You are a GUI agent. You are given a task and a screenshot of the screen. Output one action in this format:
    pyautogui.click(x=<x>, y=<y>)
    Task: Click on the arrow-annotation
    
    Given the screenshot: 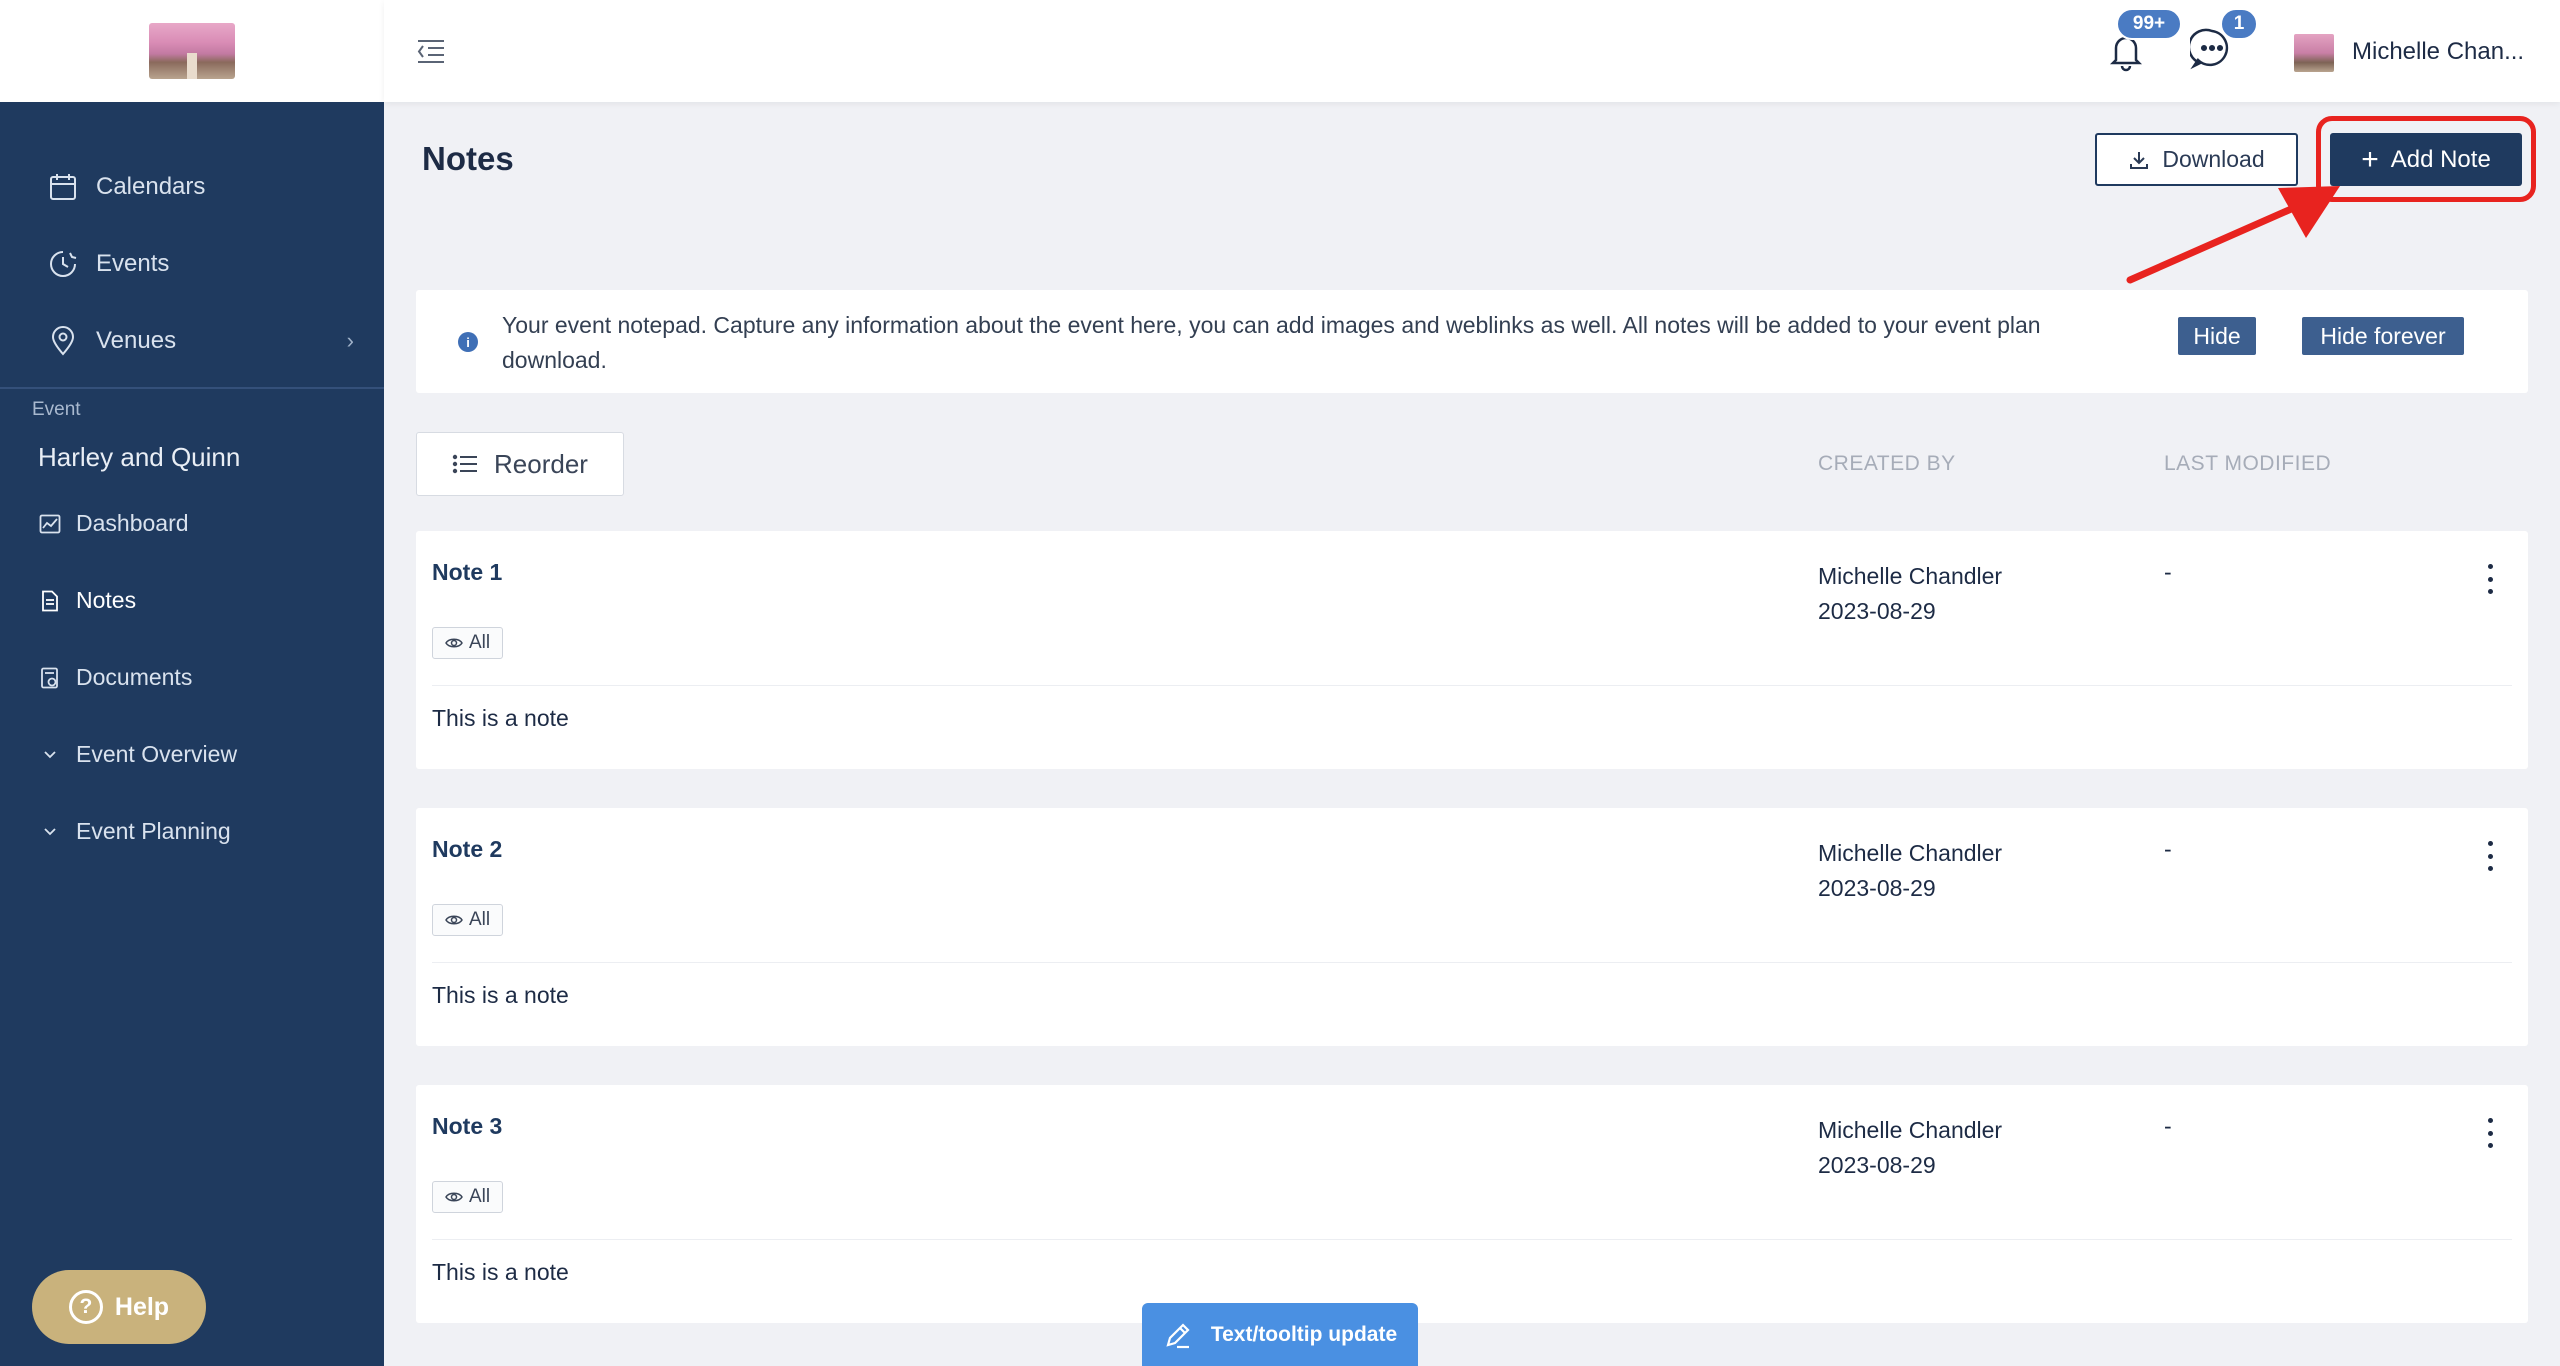 What is the action you would take?
    pyautogui.click(x=2233, y=235)
    